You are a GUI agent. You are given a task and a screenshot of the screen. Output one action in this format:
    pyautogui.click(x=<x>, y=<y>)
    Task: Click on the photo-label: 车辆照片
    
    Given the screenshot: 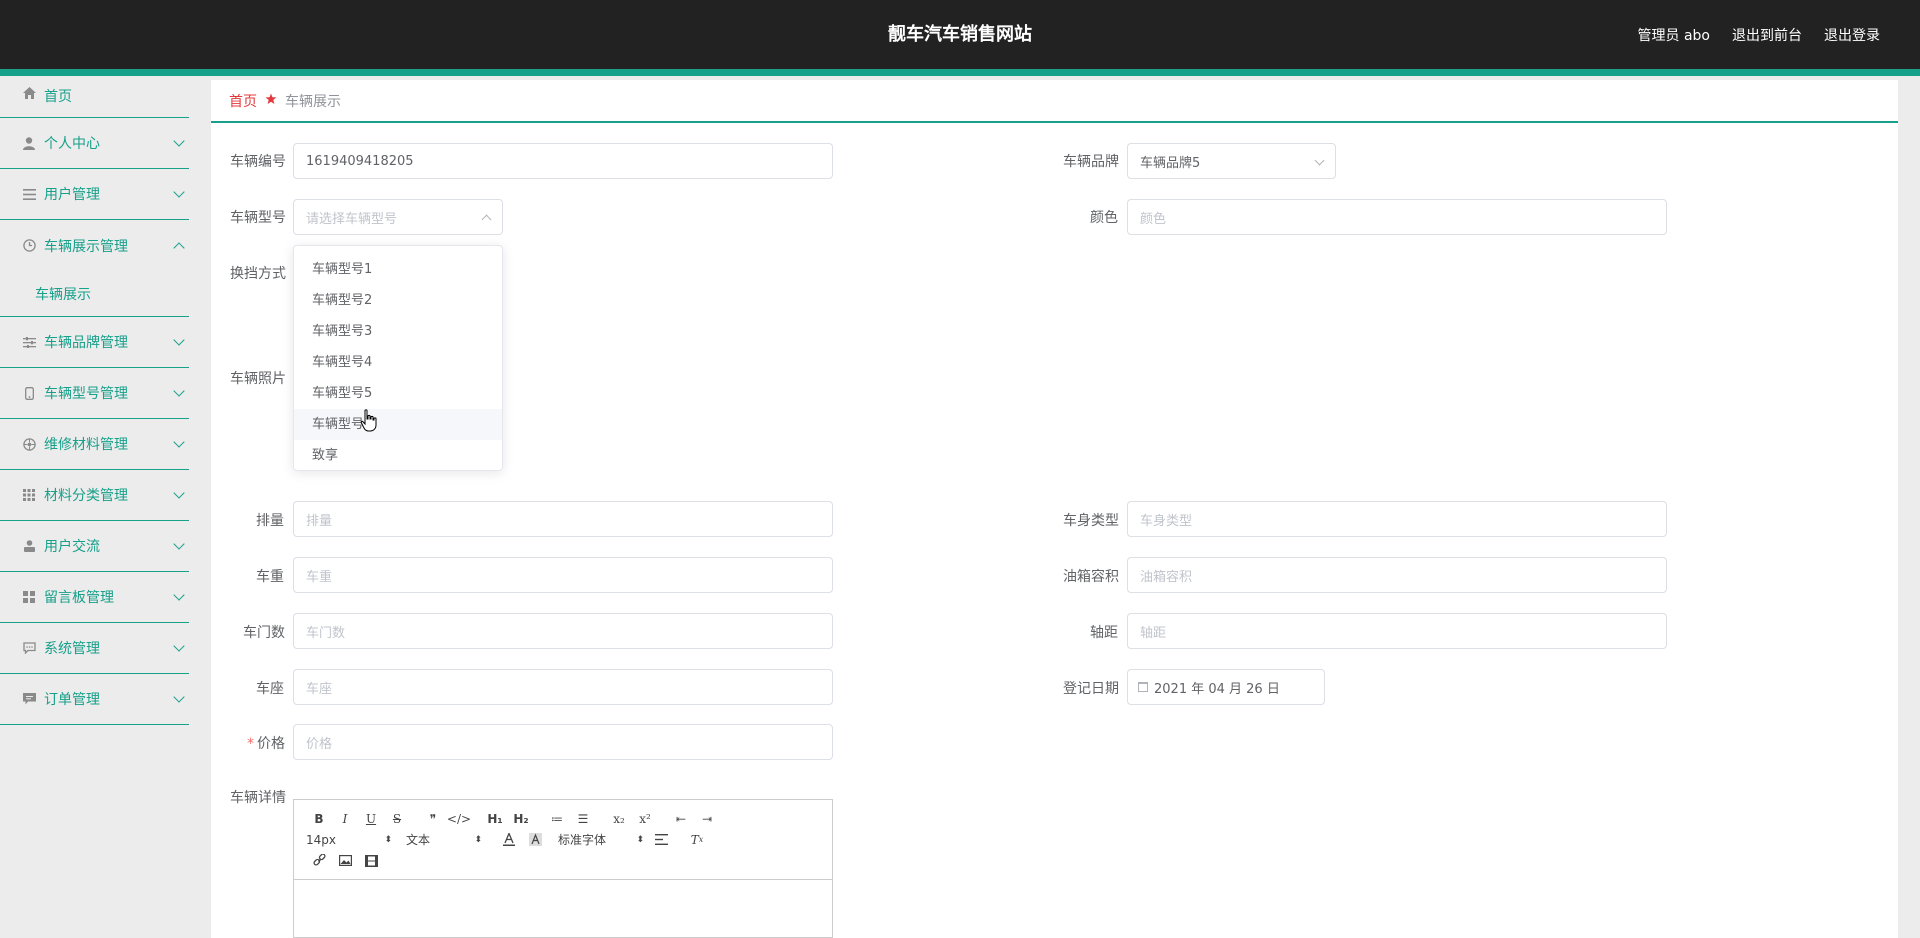 What is the action you would take?
    pyautogui.click(x=258, y=379)
    